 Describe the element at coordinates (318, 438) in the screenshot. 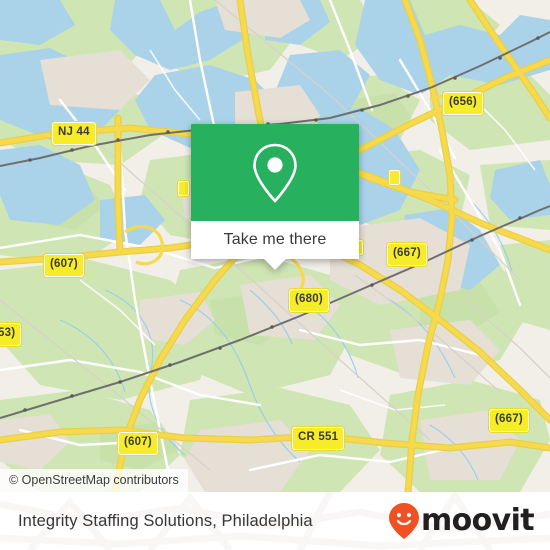

I see `road-shield: CR 551` at that location.